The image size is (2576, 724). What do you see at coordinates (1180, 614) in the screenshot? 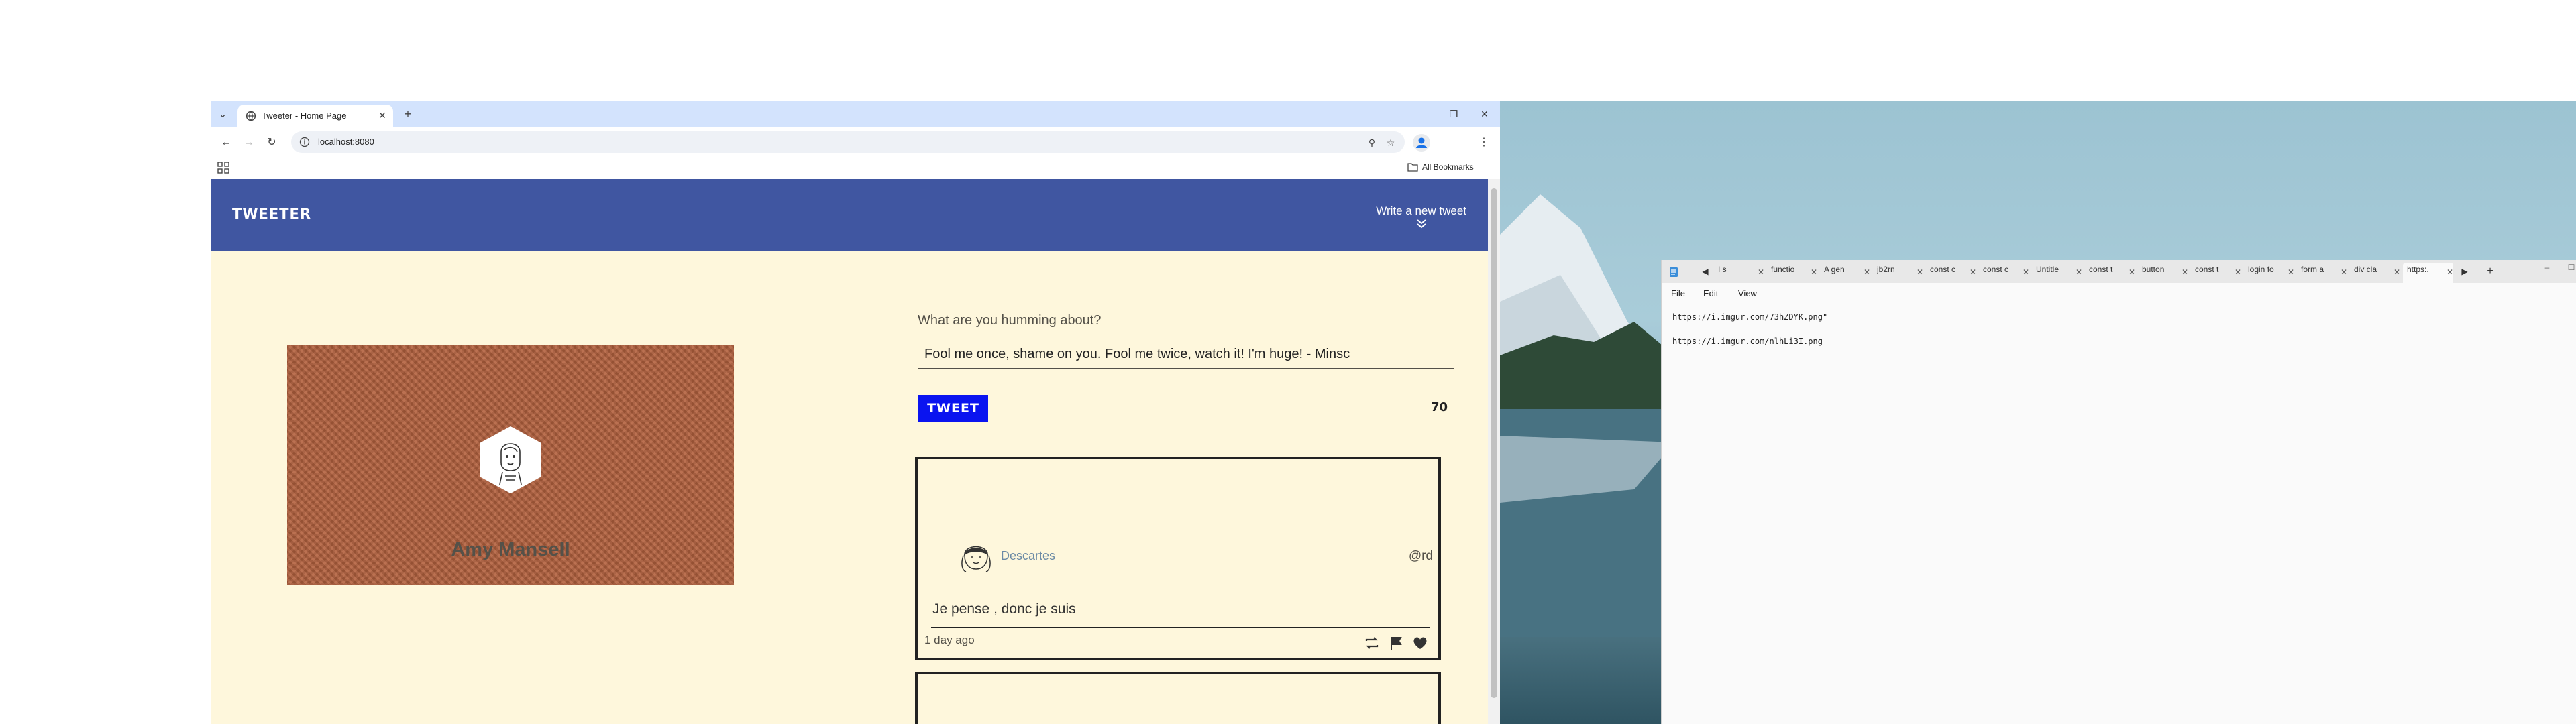
I see `tweet-body: Je pense , donc je suis` at bounding box center [1180, 614].